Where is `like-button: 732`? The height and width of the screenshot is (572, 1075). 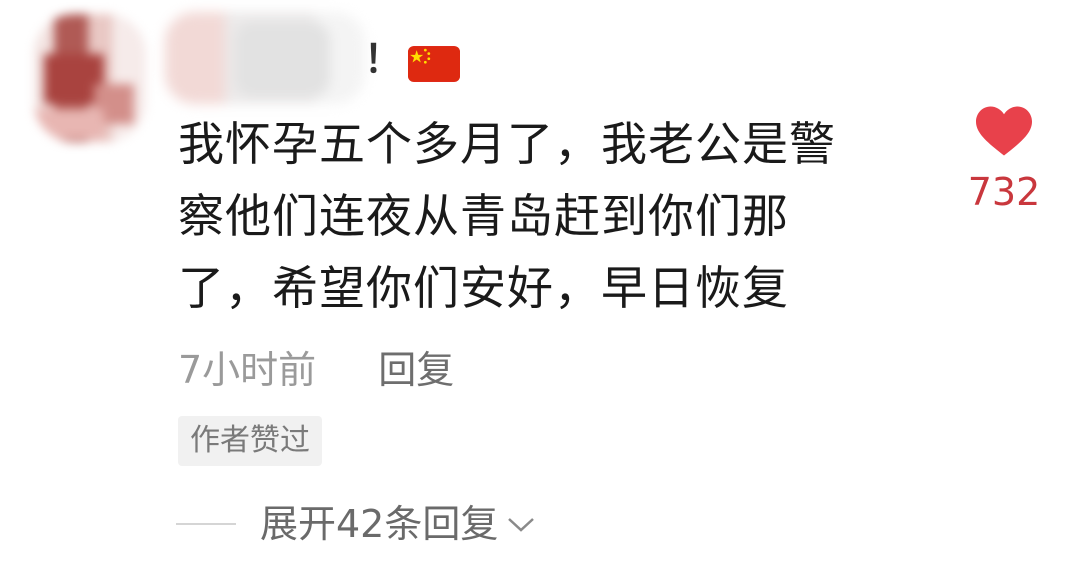
like-button: 732 is located at coordinates (1004, 160).